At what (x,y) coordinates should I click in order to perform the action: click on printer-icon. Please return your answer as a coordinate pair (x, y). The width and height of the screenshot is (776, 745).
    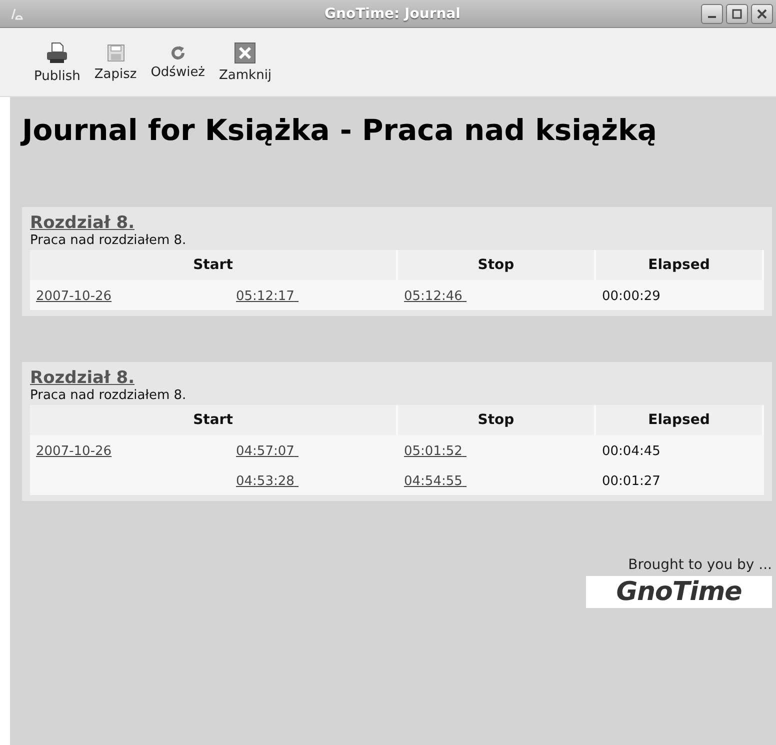
    Looking at the image, I should click on (57, 52).